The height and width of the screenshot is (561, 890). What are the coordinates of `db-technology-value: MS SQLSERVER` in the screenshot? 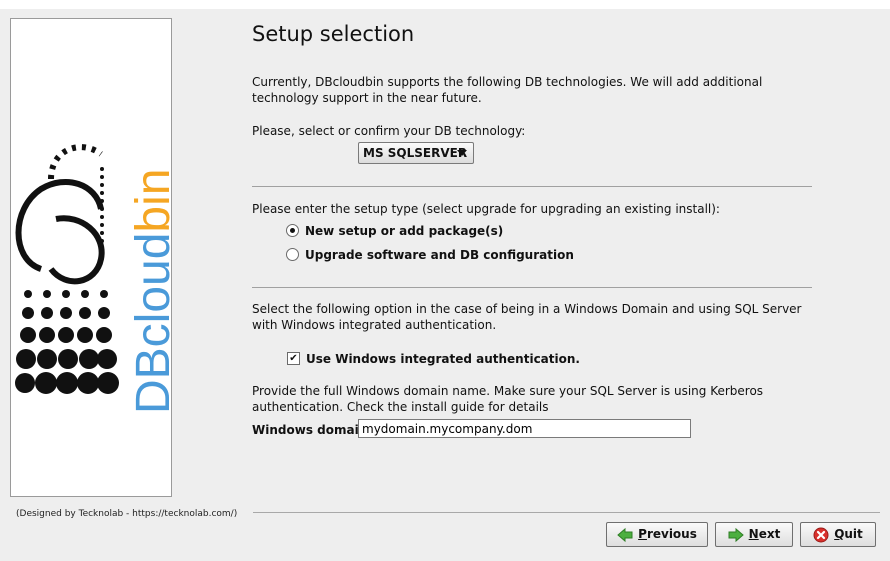 It's located at (415, 153).